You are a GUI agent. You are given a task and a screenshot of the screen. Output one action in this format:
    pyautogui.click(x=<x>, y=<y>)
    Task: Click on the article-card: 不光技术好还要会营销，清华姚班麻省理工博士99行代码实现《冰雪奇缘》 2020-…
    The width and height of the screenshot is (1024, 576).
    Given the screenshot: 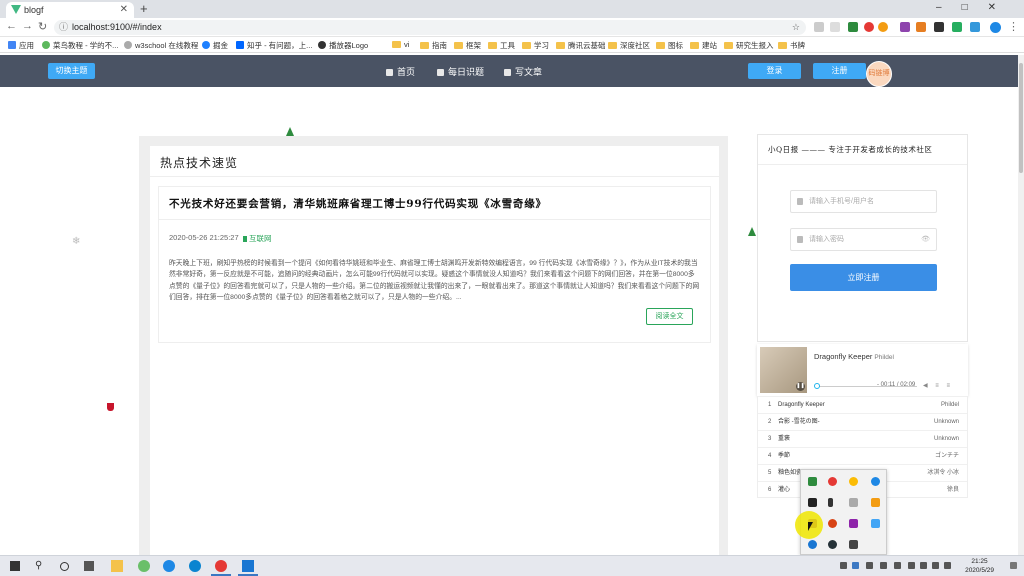 What is the action you would take?
    pyautogui.click(x=434, y=264)
    